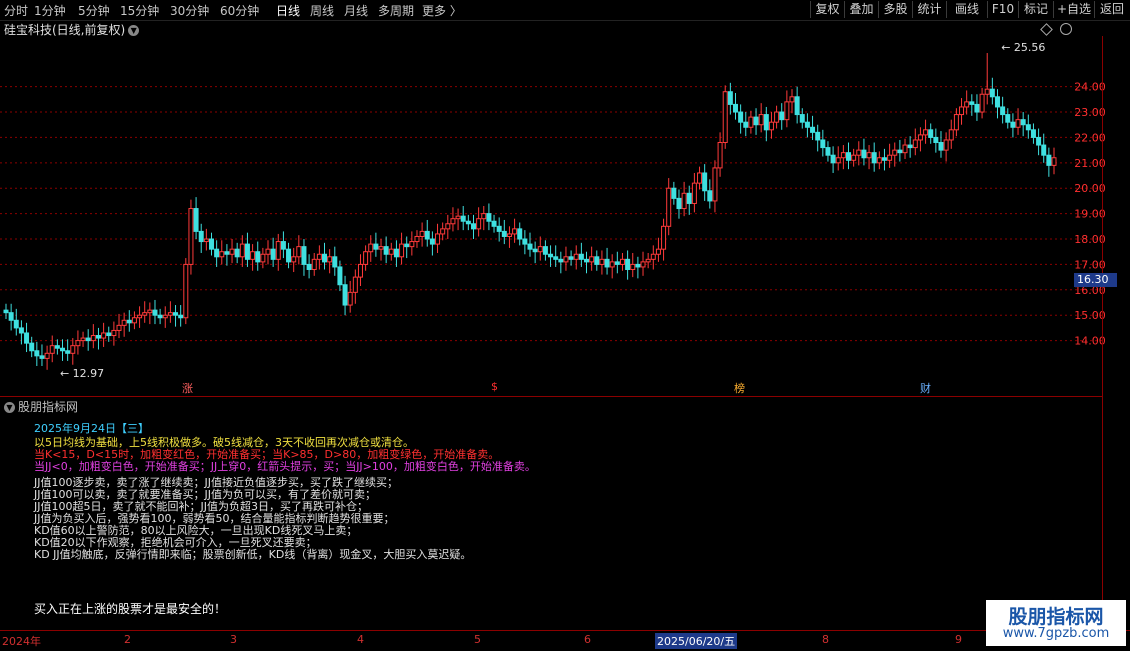  I want to click on overlay-button: 叠加, so click(861, 9).